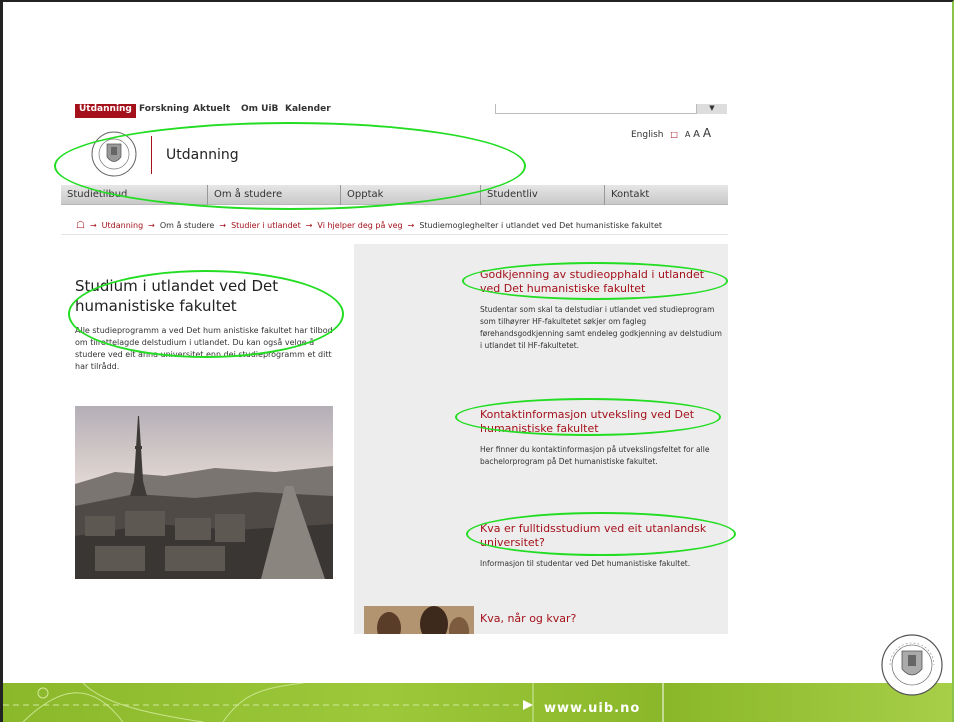  I want to click on search-input, so click(611, 109).